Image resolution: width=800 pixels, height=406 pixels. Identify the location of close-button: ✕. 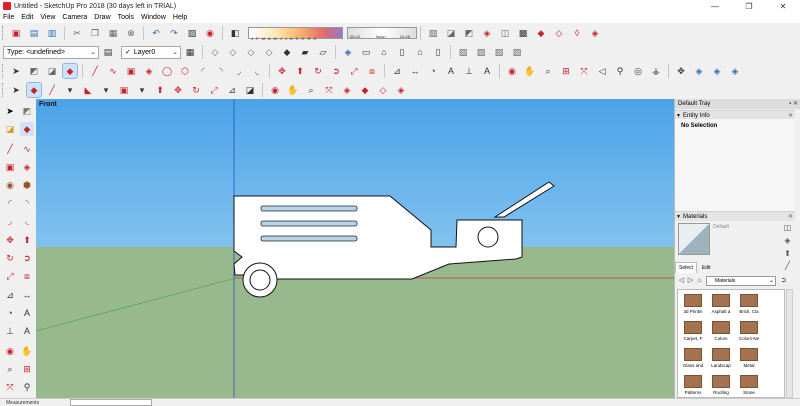
(783, 6).